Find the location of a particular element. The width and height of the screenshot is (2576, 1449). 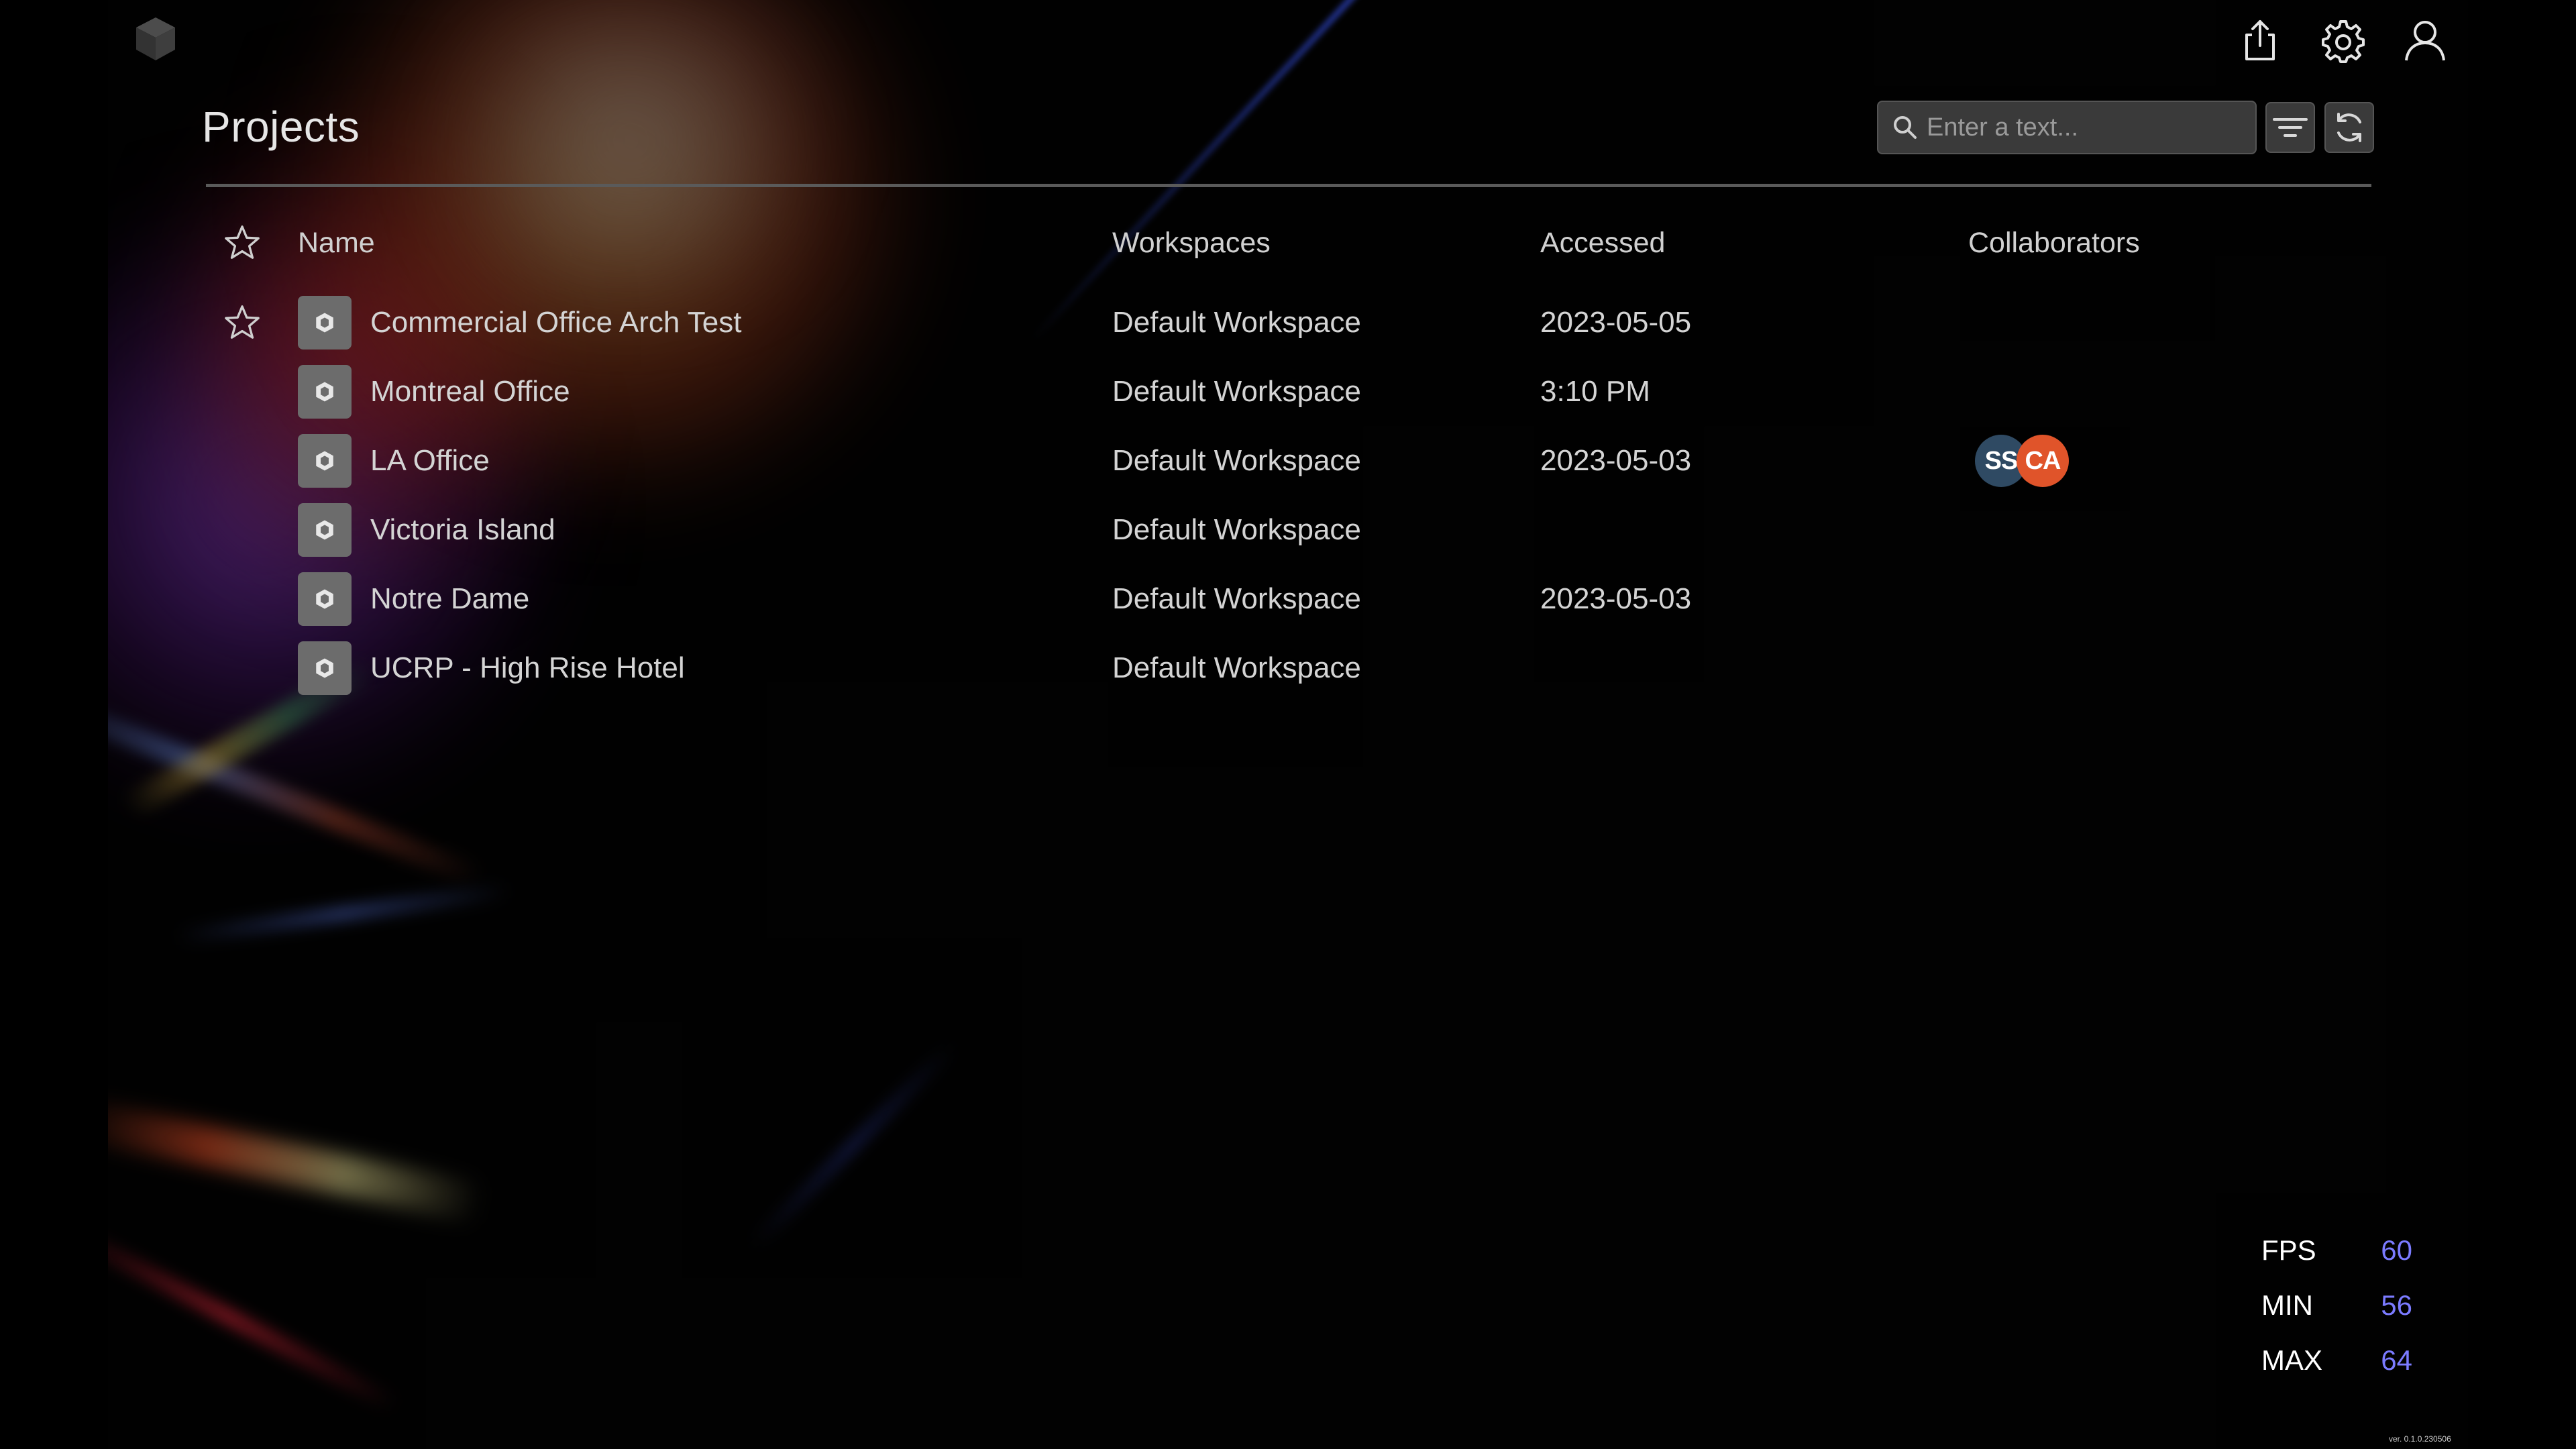

project-name: Montreal Office is located at coordinates (470, 392).